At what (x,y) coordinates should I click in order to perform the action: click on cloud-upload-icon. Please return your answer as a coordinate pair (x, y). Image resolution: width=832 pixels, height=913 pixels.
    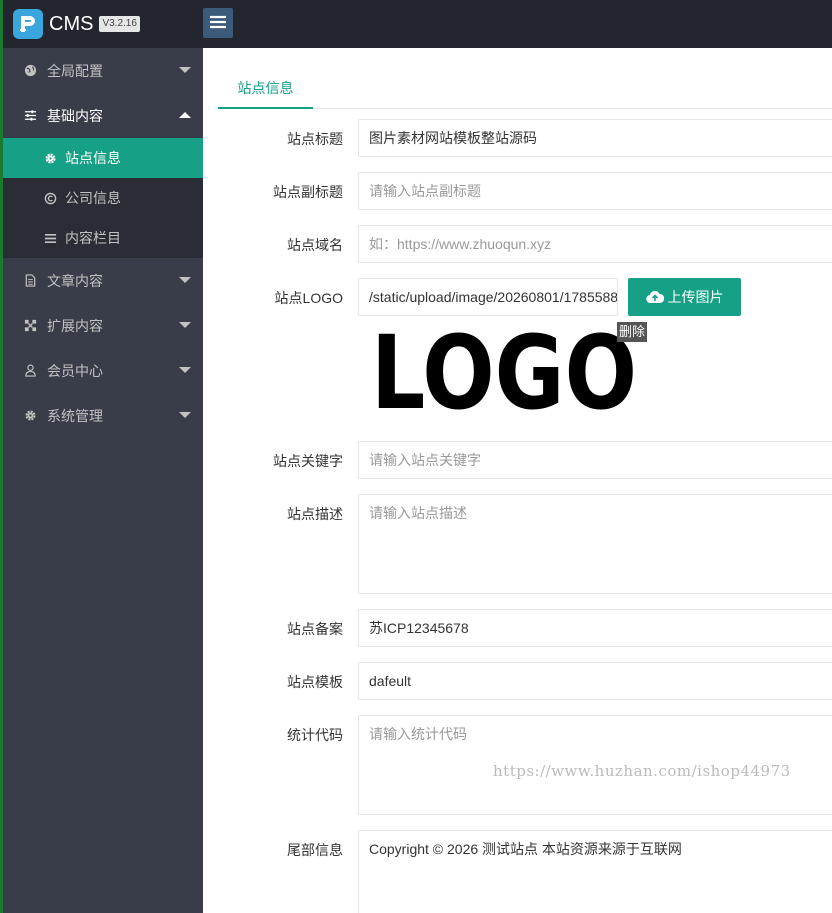
    Looking at the image, I should click on (654, 297).